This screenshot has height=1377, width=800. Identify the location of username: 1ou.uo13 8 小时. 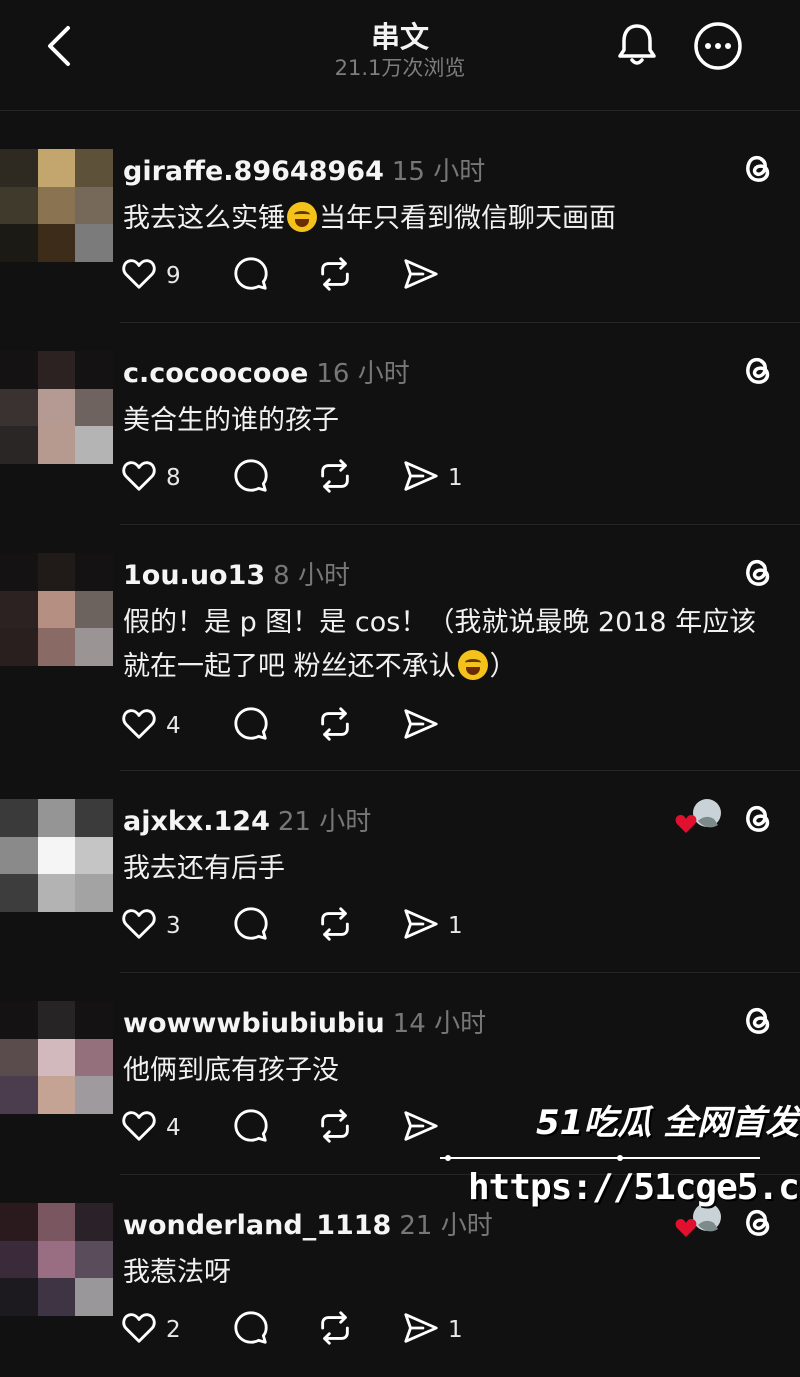
(236, 573).